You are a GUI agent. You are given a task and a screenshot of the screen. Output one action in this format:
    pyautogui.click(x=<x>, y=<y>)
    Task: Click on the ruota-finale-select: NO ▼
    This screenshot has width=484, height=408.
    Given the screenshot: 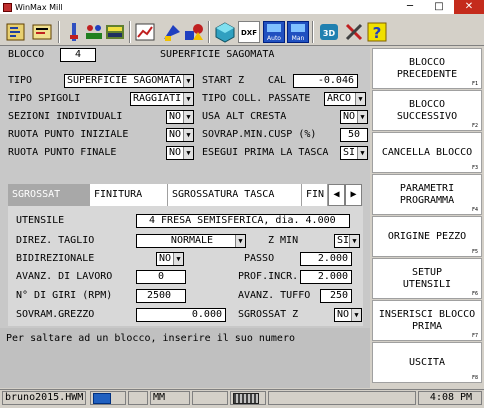 What is the action you would take?
    pyautogui.click(x=180, y=153)
    